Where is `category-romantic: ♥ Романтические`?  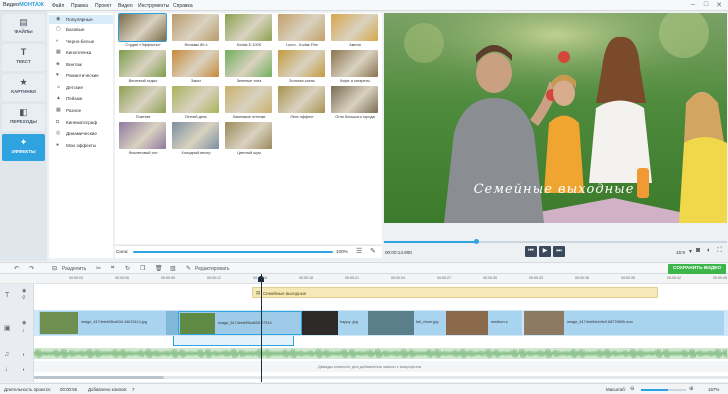 category-romantic: ♥ Романтические is located at coordinates (81, 75).